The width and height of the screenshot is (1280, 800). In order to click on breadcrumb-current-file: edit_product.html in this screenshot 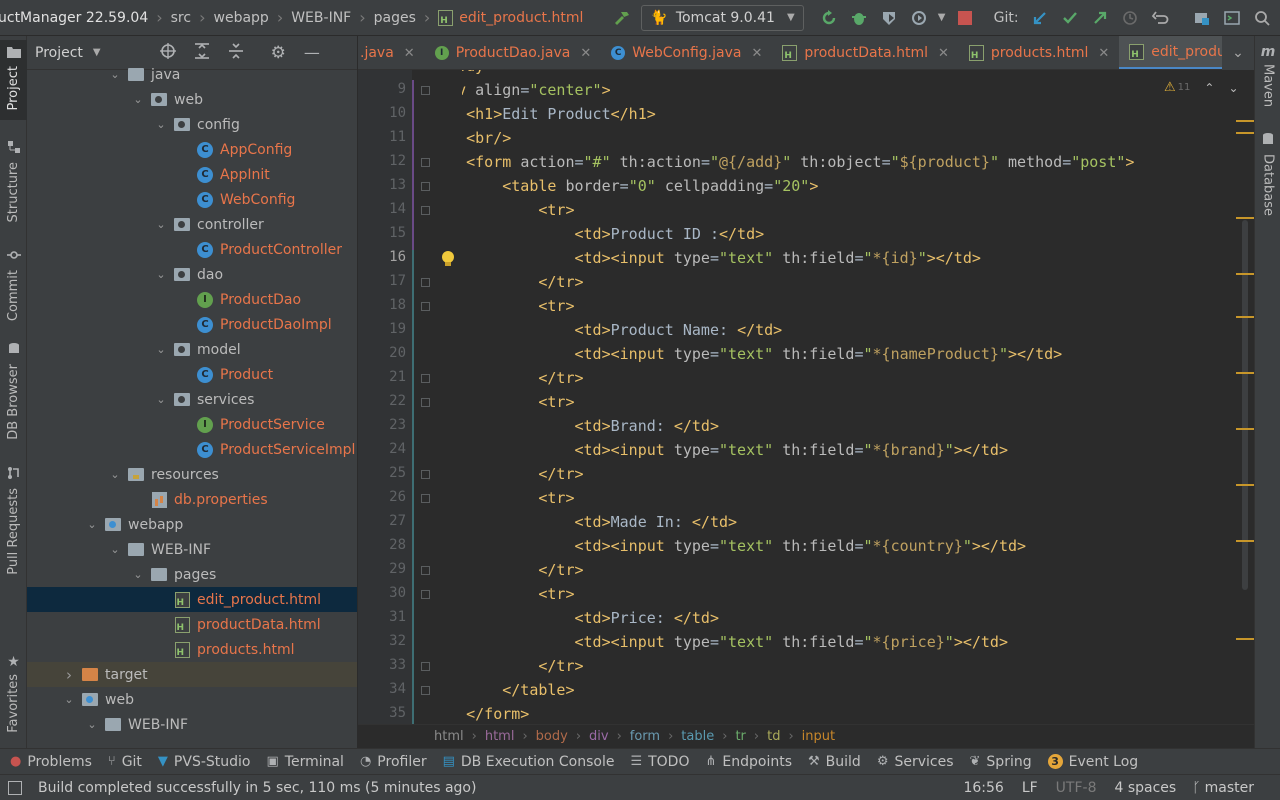, I will do `click(521, 18)`.